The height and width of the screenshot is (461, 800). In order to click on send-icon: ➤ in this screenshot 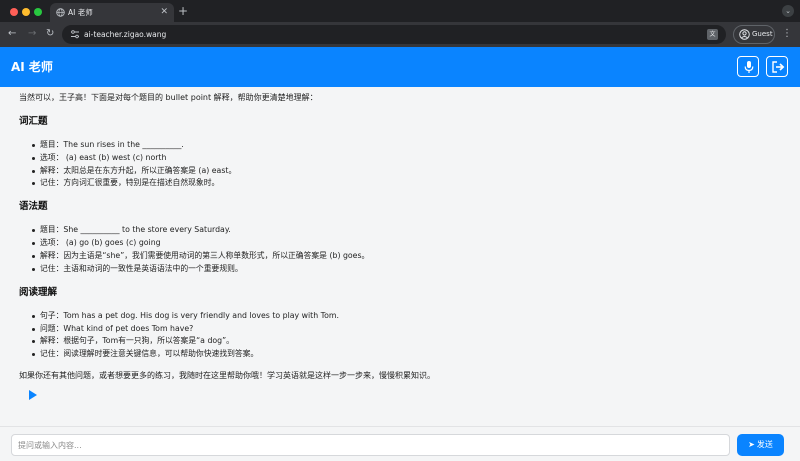, I will do `click(751, 444)`.